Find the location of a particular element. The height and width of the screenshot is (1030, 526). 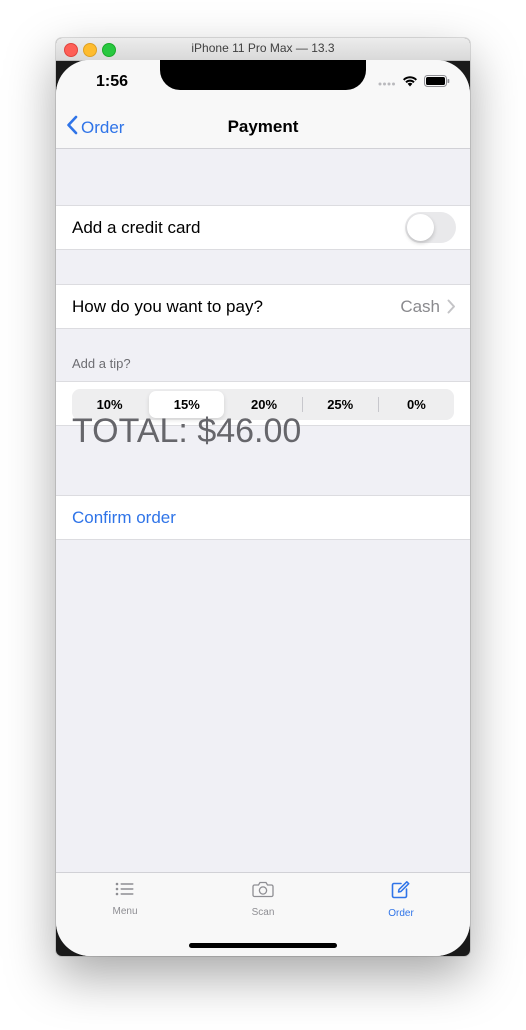

navigation-bar: Order Payment is located at coordinates (263, 126).